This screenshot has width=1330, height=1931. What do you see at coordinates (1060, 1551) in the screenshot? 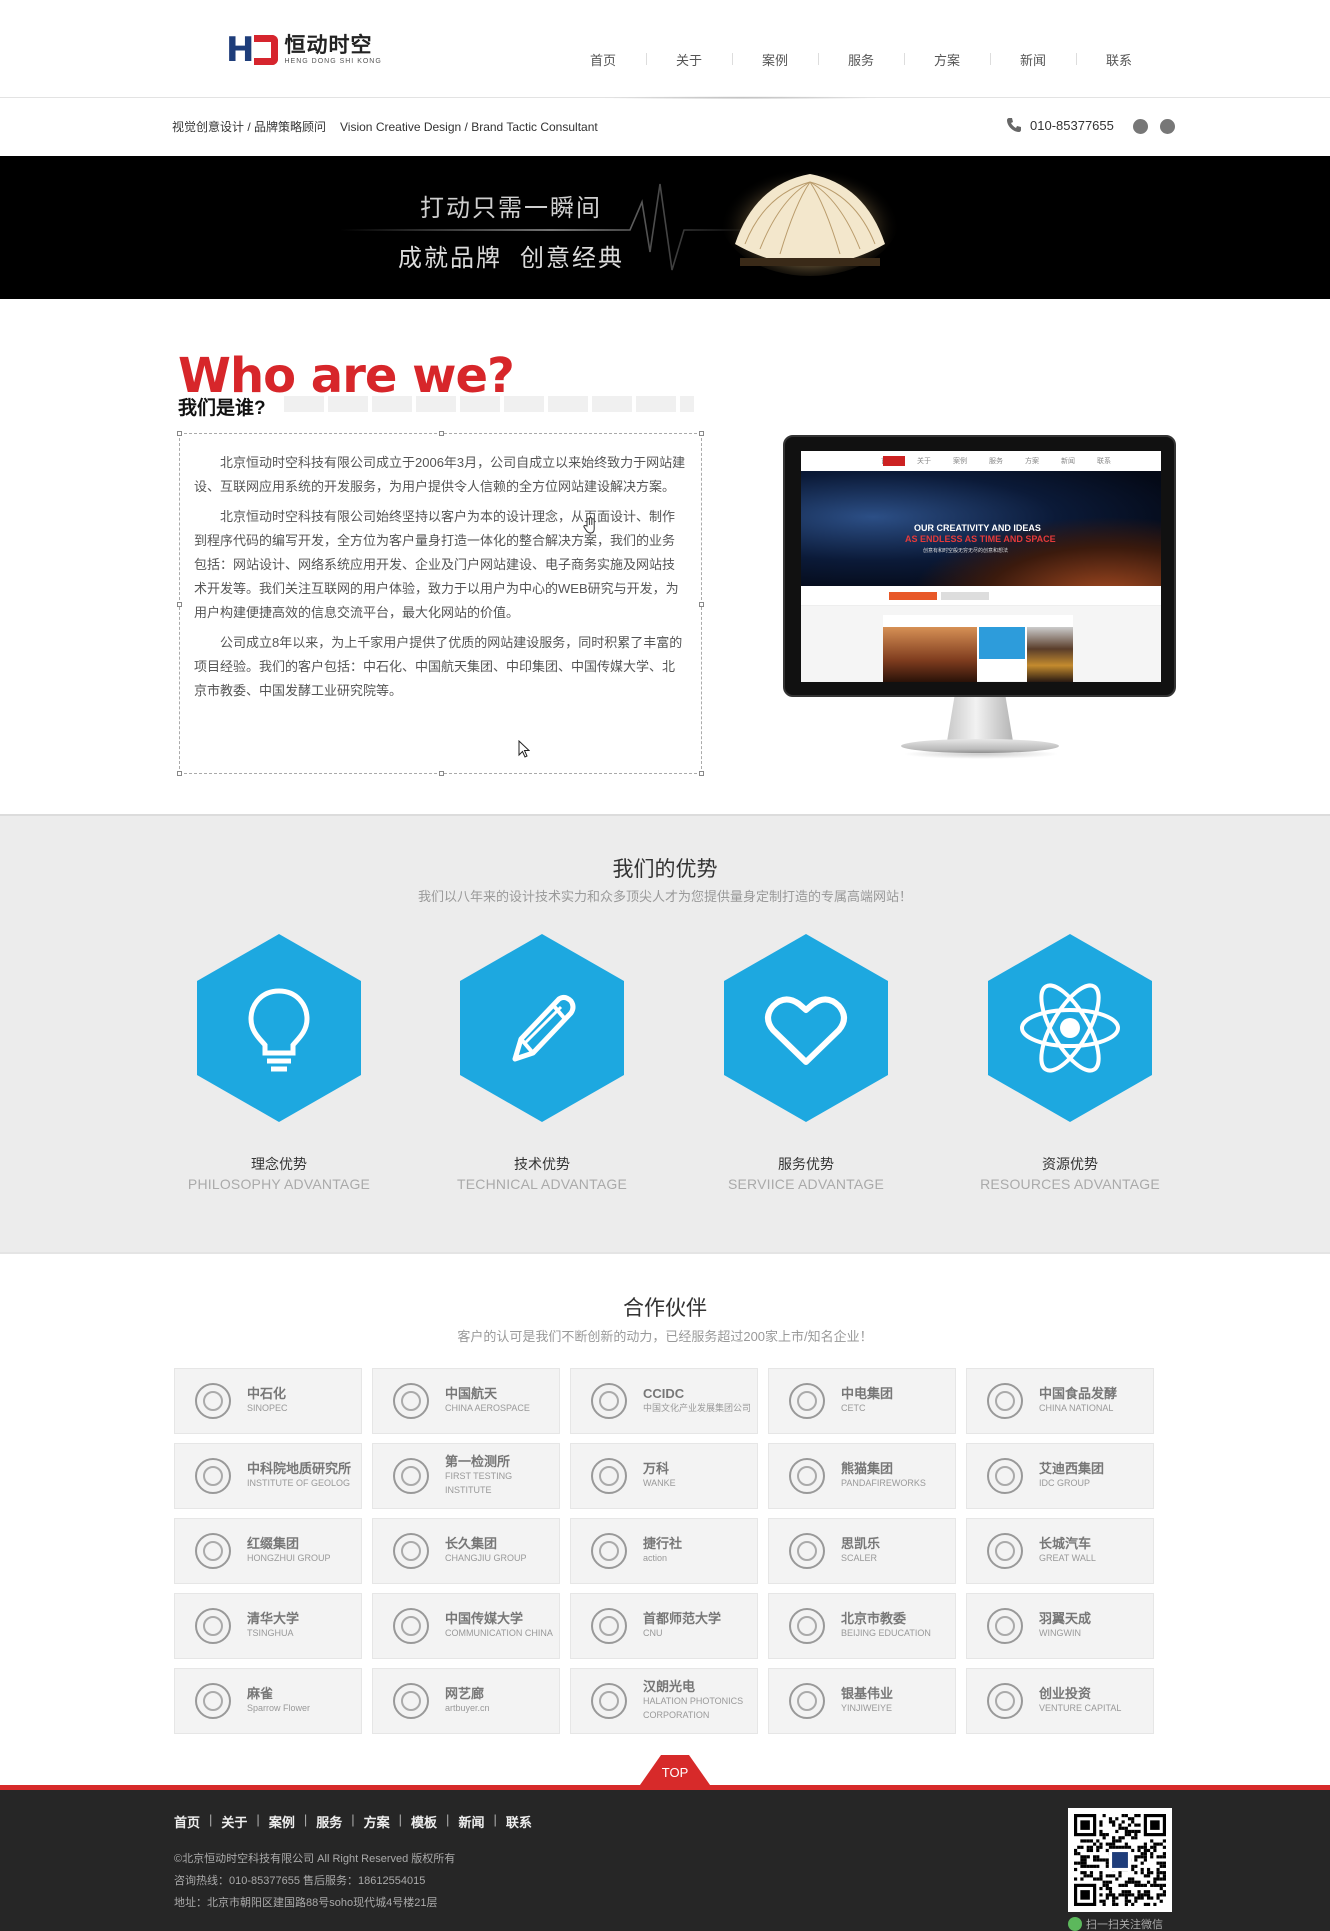
I see `partner-logo-card: 长城汽车 GREAT WALL` at bounding box center [1060, 1551].